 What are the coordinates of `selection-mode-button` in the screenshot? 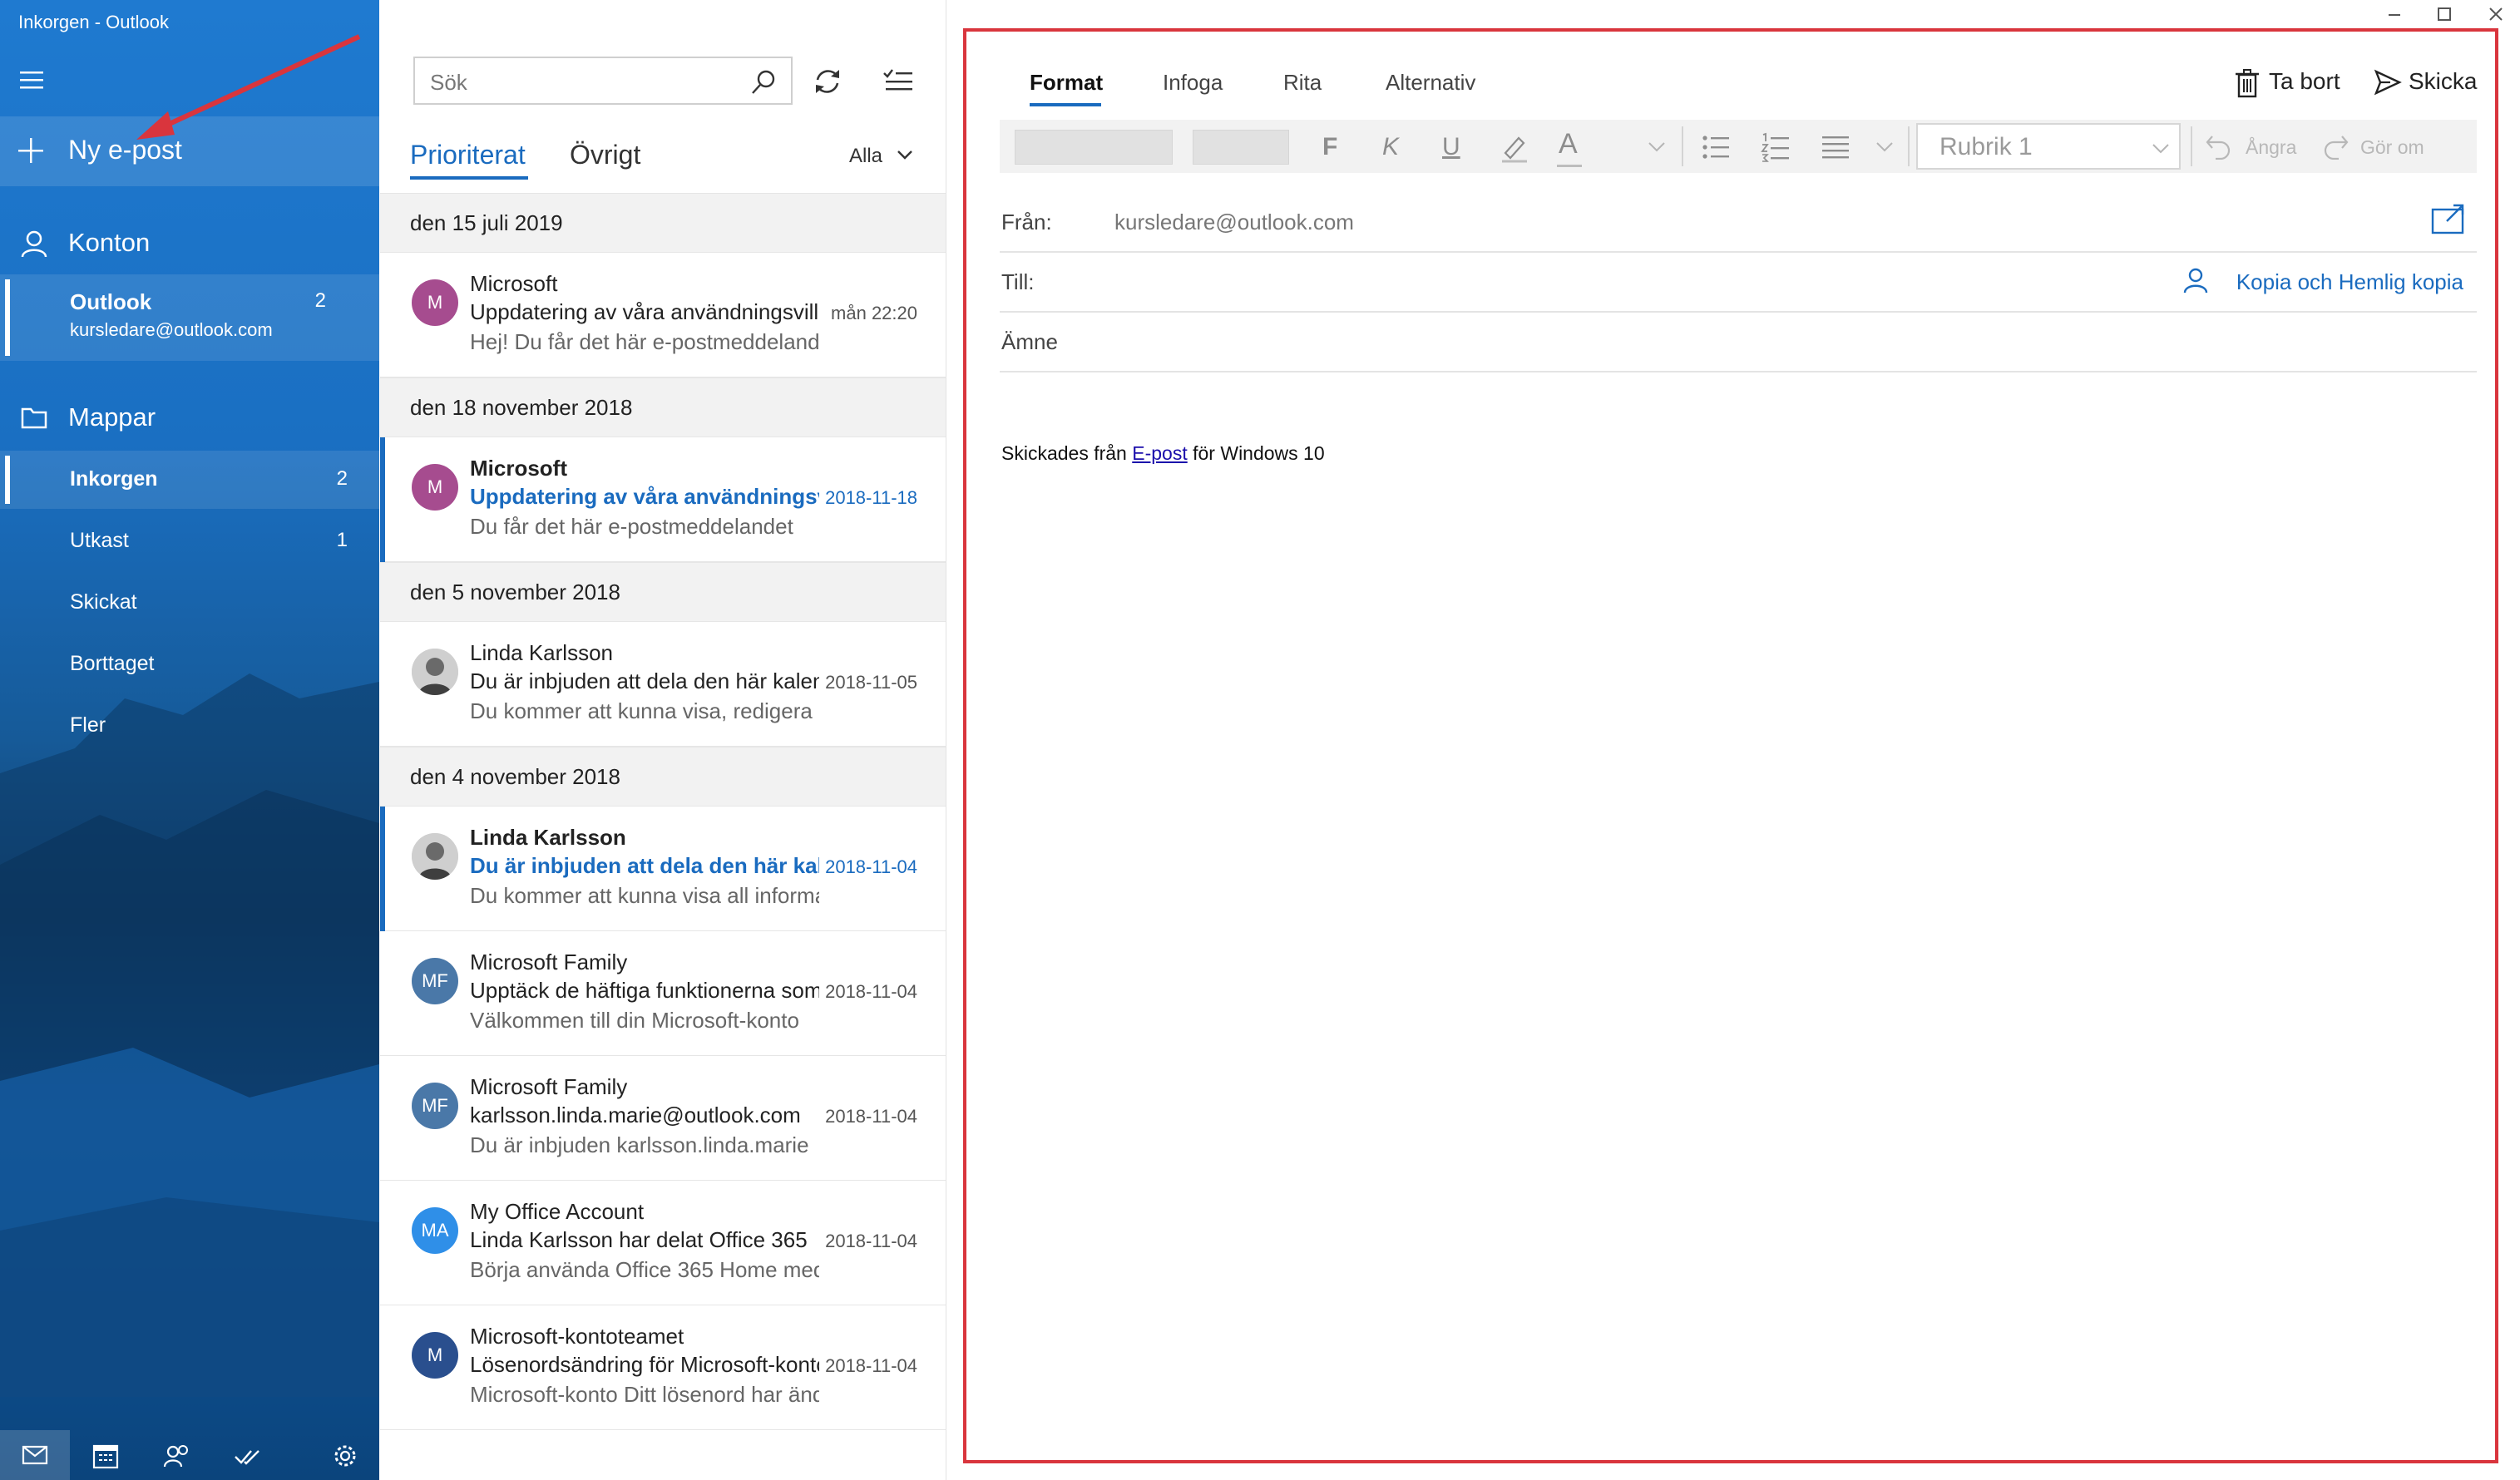 It's located at (899, 81).